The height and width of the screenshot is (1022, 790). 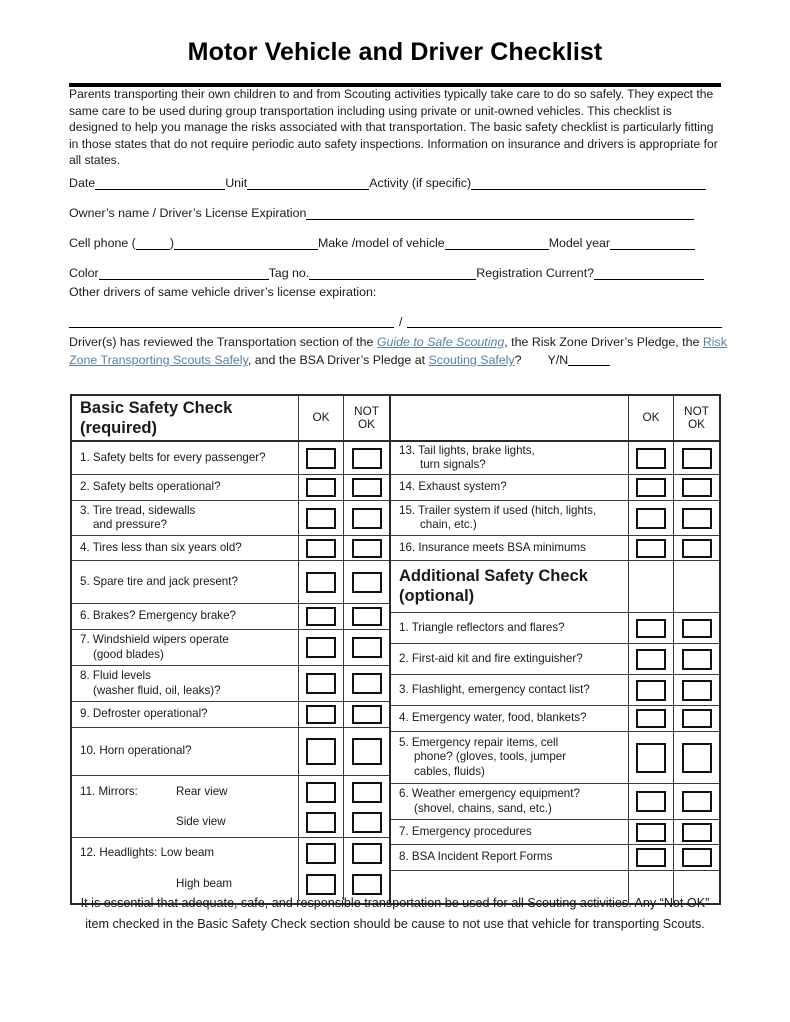 I want to click on additional-item-1-notok-checkbox, so click(x=696, y=628).